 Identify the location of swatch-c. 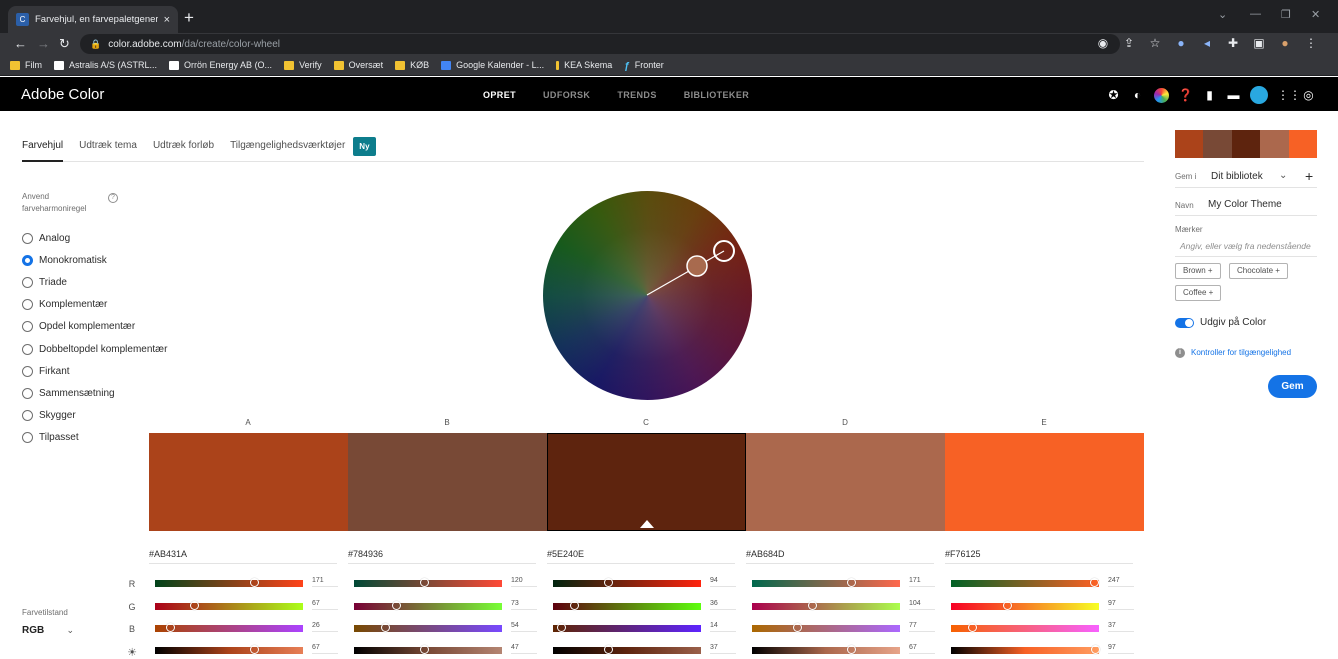
(646, 482).